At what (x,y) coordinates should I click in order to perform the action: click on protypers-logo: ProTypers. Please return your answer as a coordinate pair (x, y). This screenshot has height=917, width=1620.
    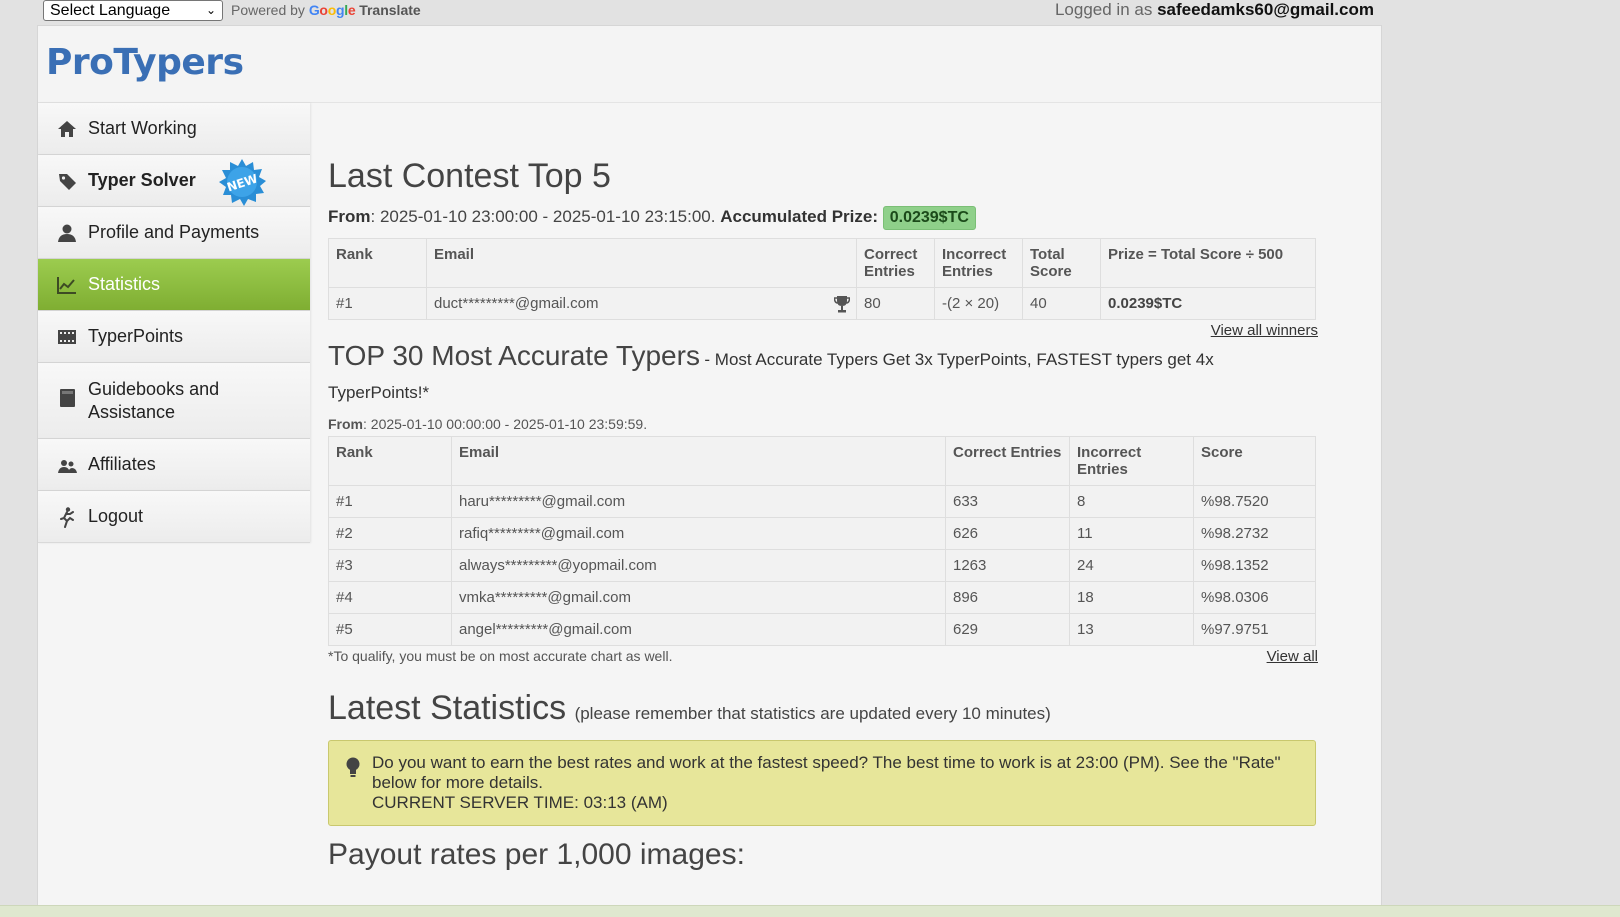
    Looking at the image, I should click on (145, 62).